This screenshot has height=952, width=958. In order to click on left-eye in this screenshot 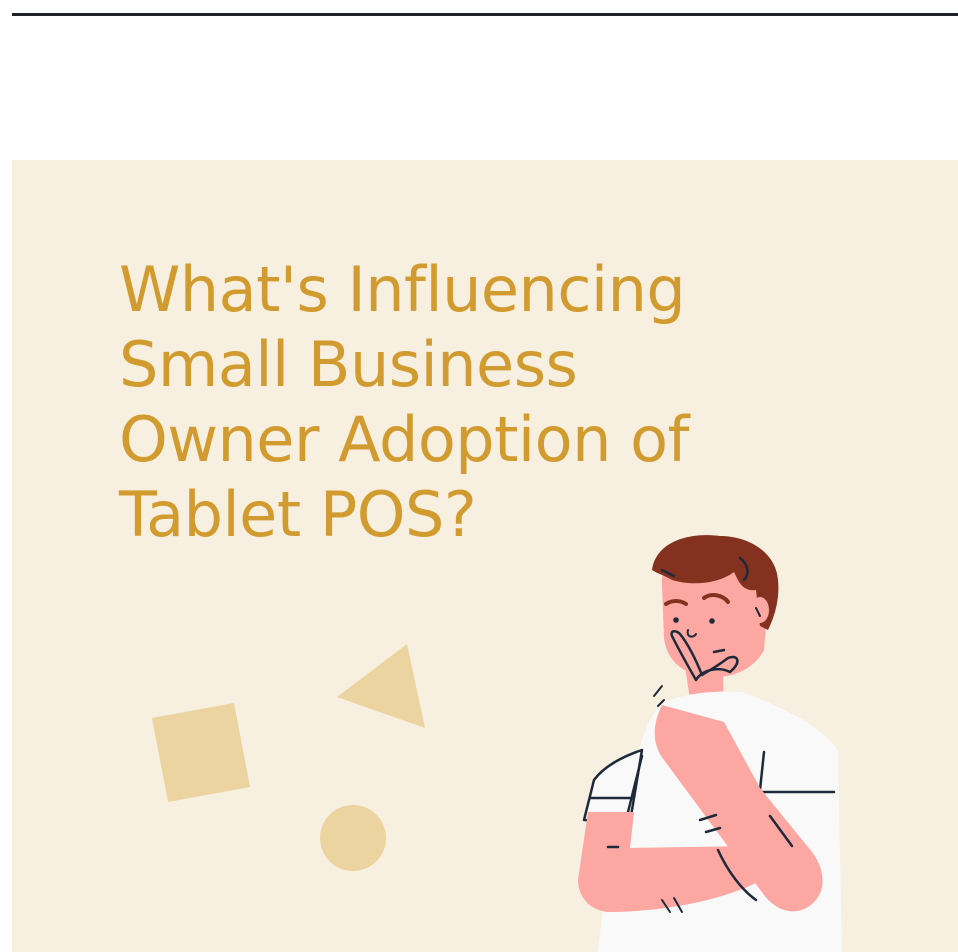, I will do `click(676, 620)`.